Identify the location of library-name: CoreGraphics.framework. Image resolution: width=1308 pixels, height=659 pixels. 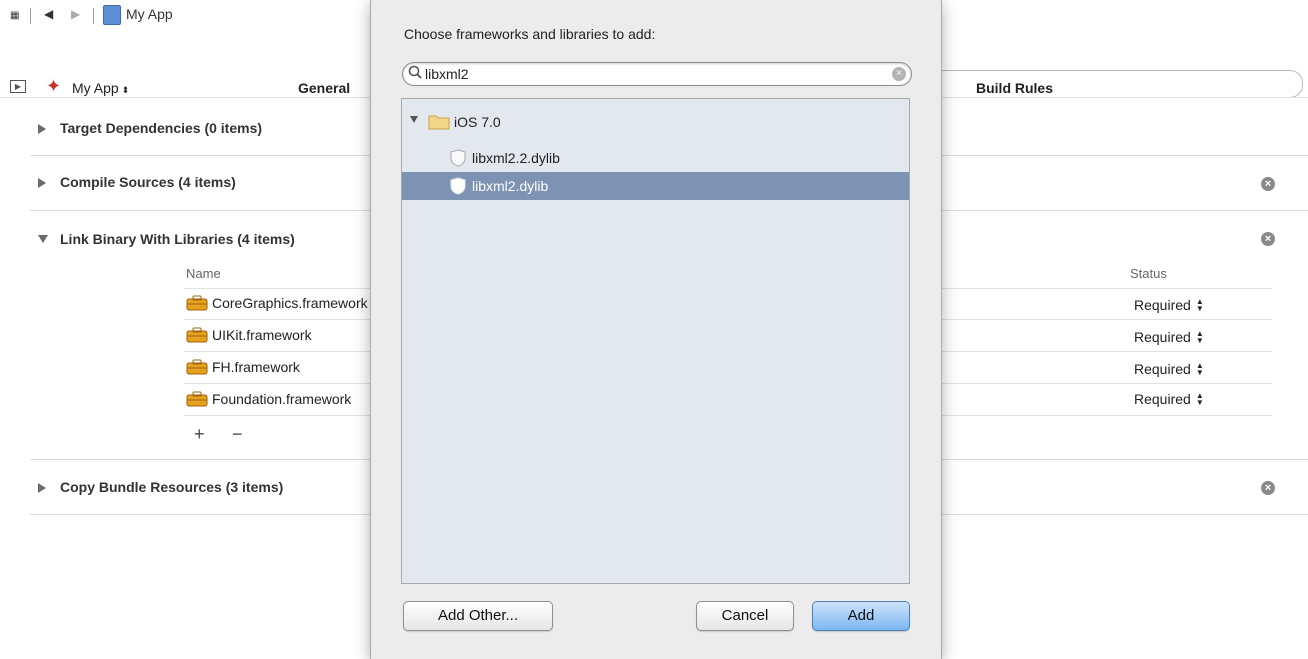
(290, 303).